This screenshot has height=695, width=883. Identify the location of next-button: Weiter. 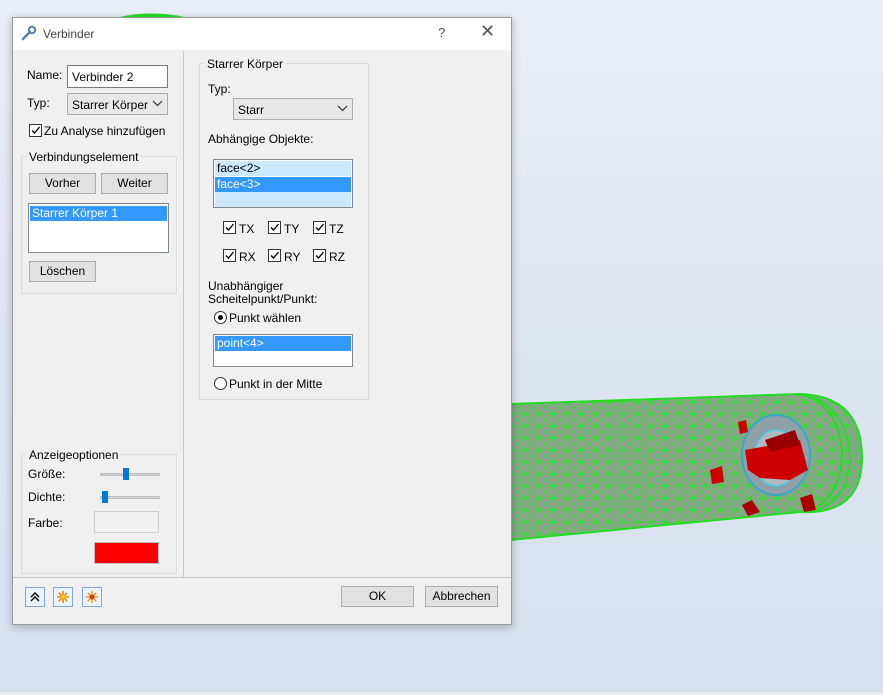
(134, 183).